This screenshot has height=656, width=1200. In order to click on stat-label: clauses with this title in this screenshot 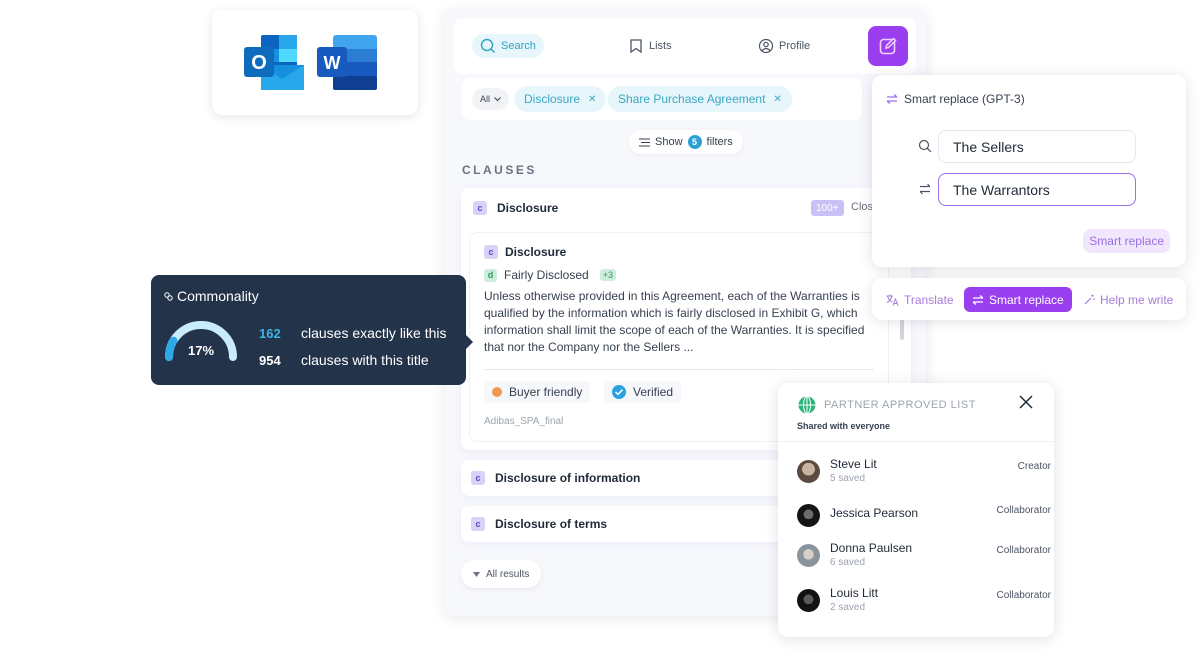, I will do `click(365, 360)`.